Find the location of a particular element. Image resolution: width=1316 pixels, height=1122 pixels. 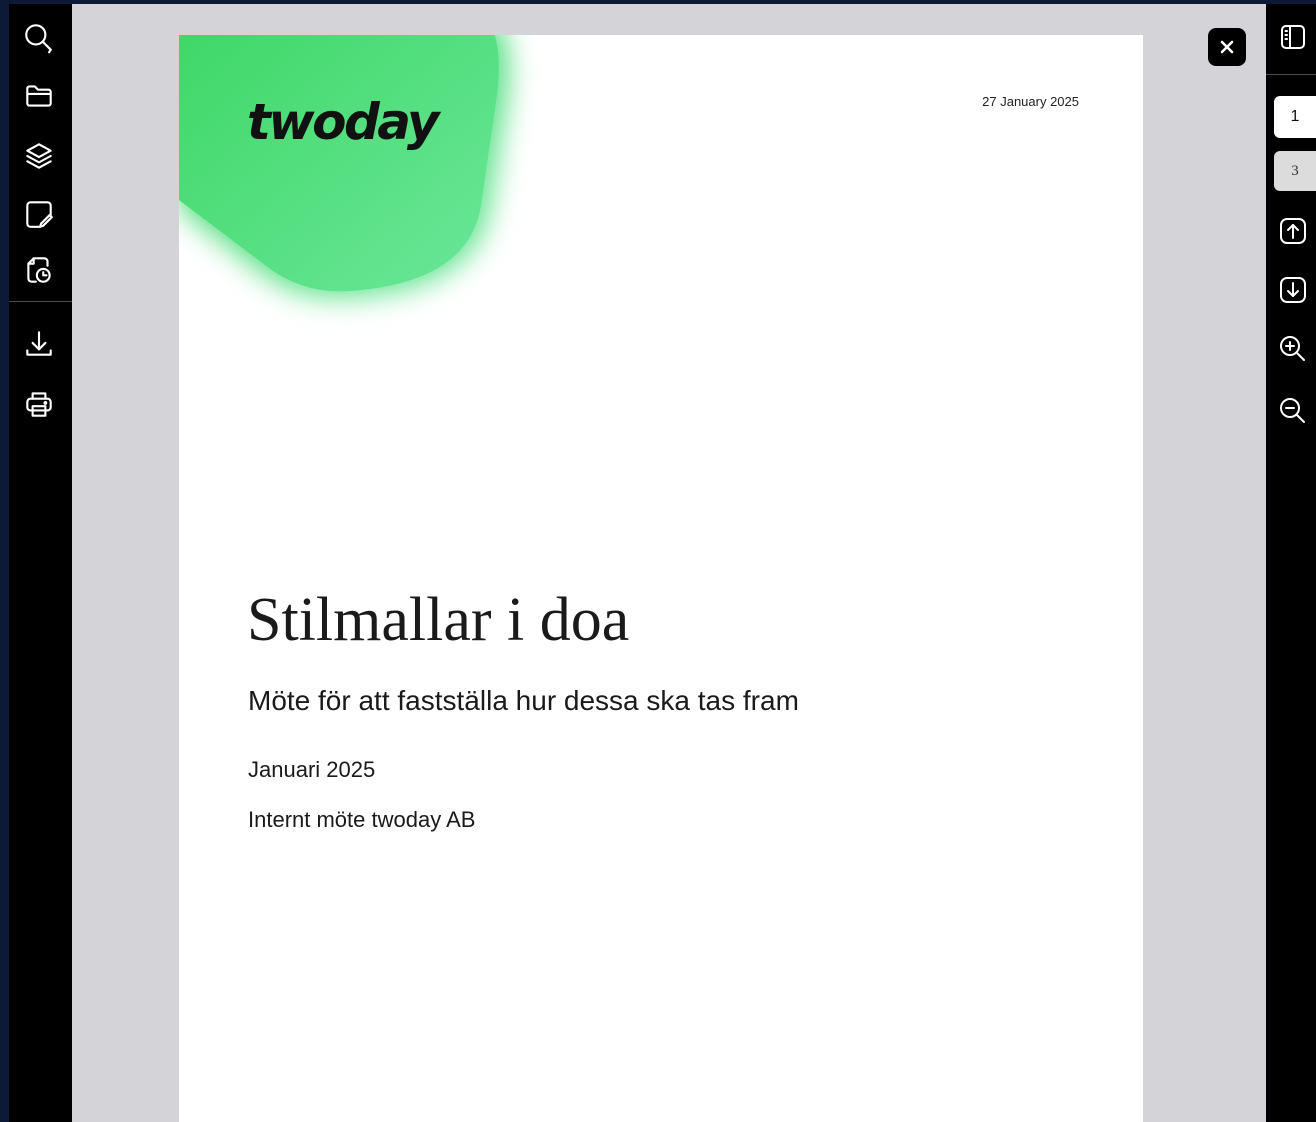

current-page-input: 1 is located at coordinates (1295, 117).